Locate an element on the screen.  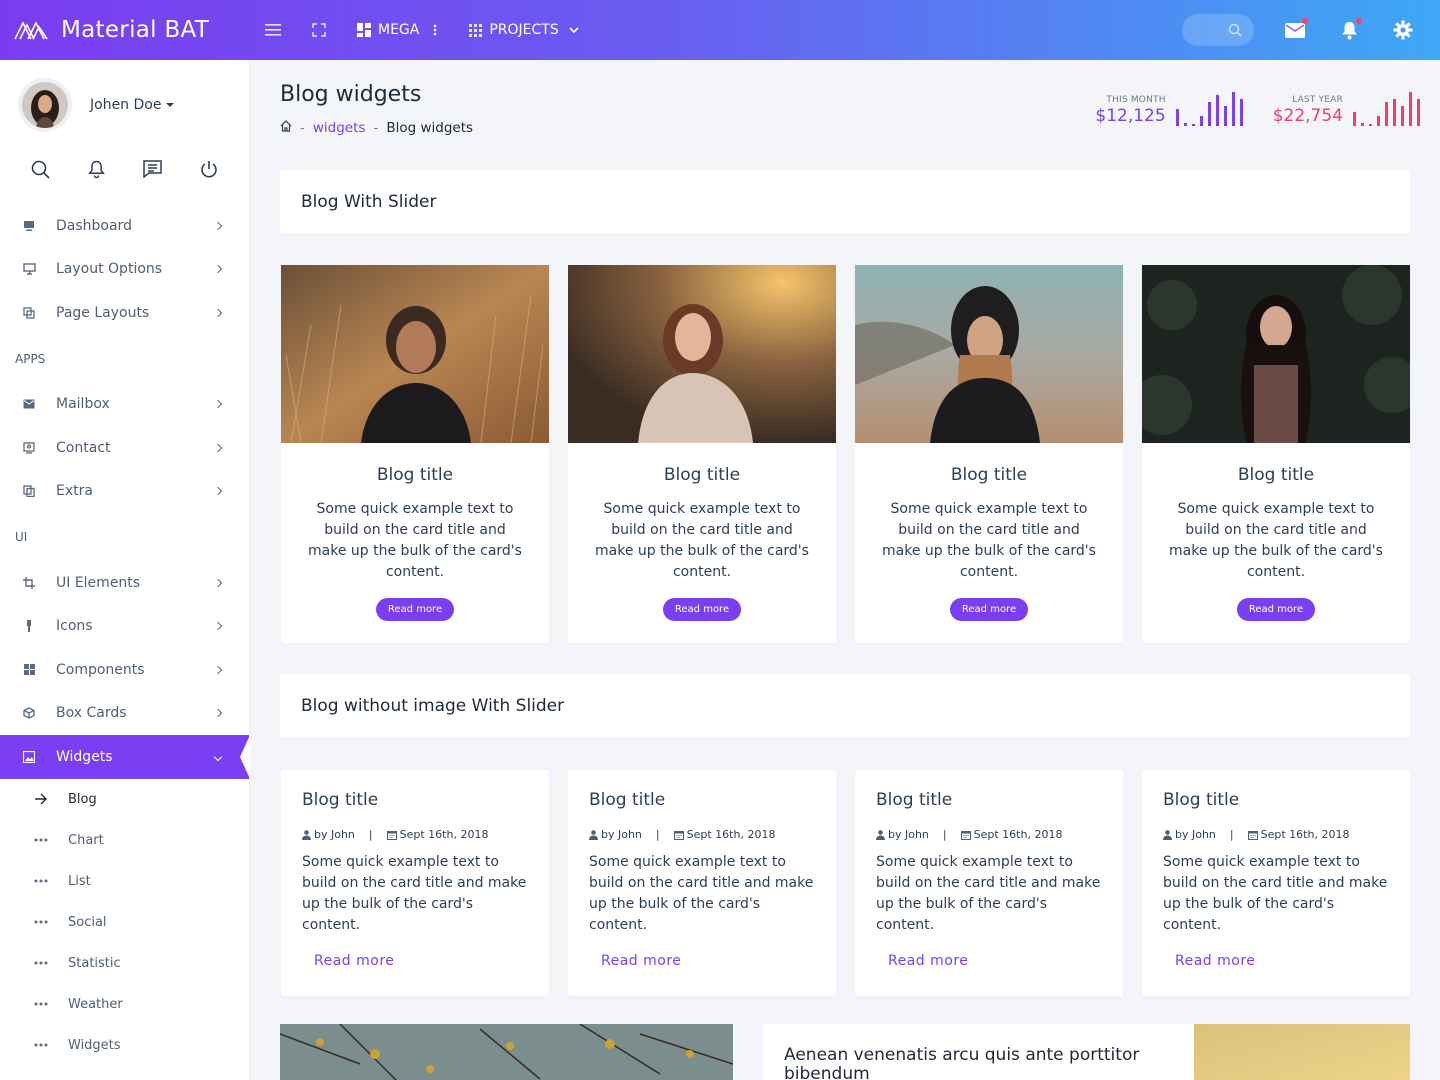
notifications-button is located at coordinates (1349, 30).